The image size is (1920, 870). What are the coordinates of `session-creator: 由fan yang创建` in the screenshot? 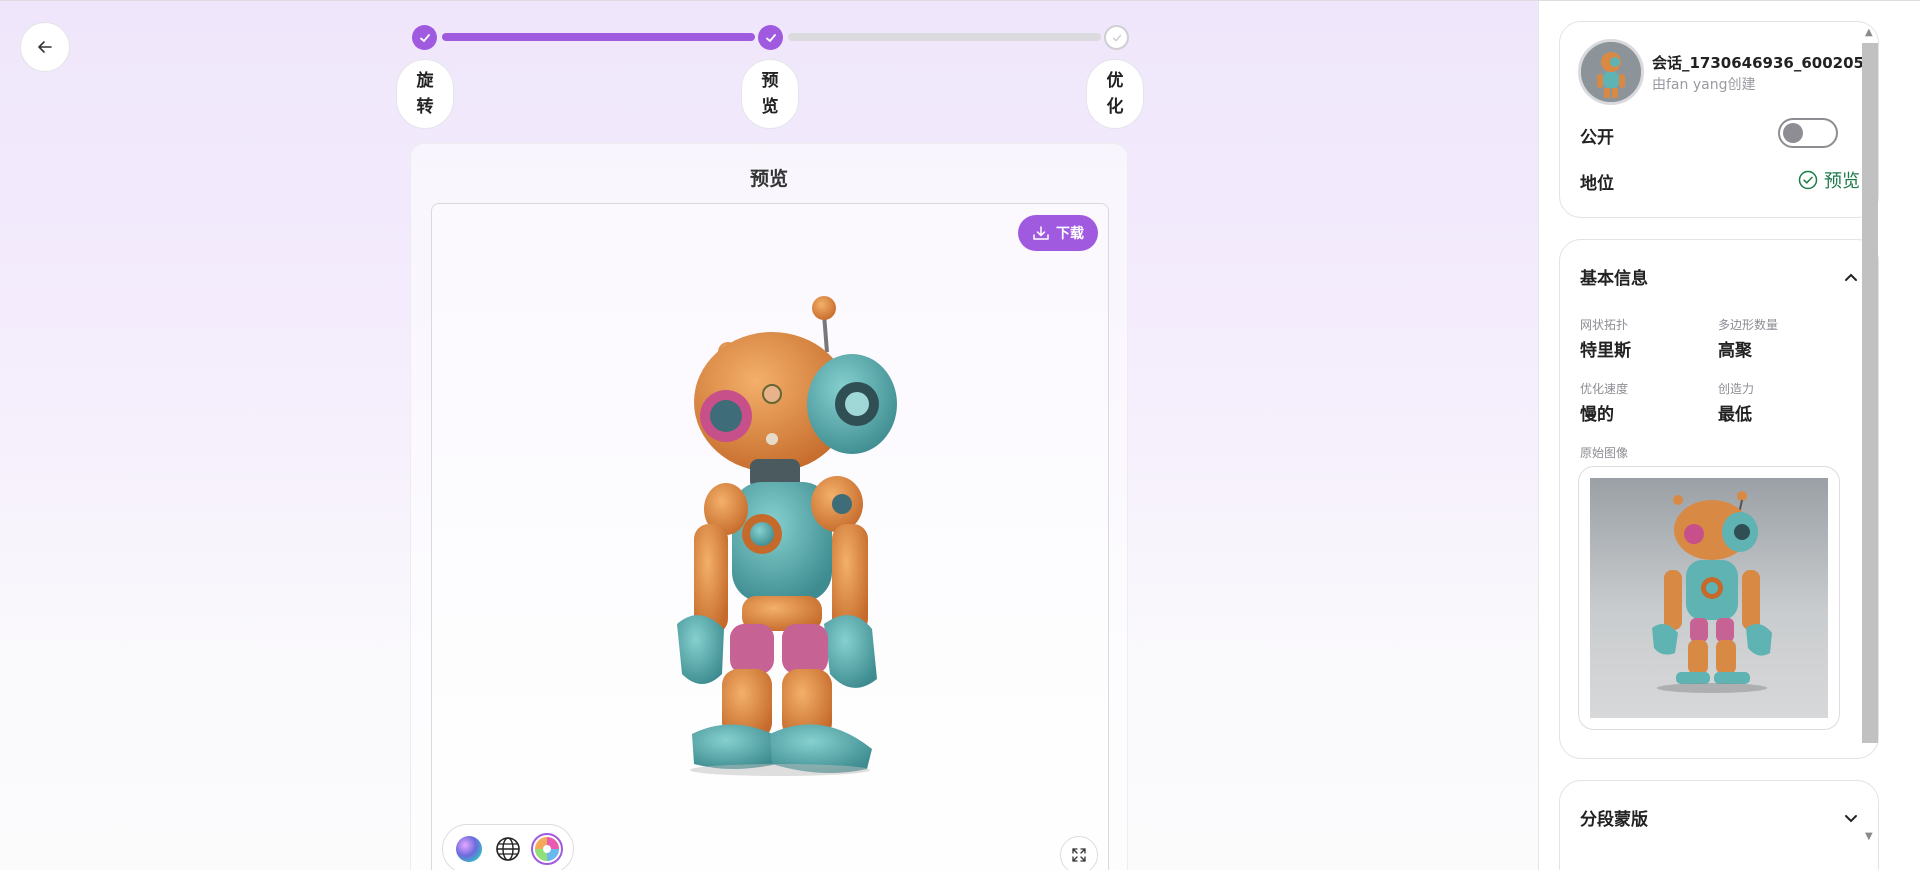 It's located at (1704, 85).